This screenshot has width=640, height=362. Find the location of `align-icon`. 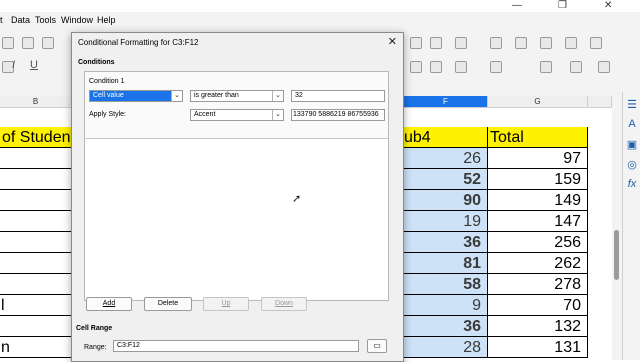

align-icon is located at coordinates (416, 67).